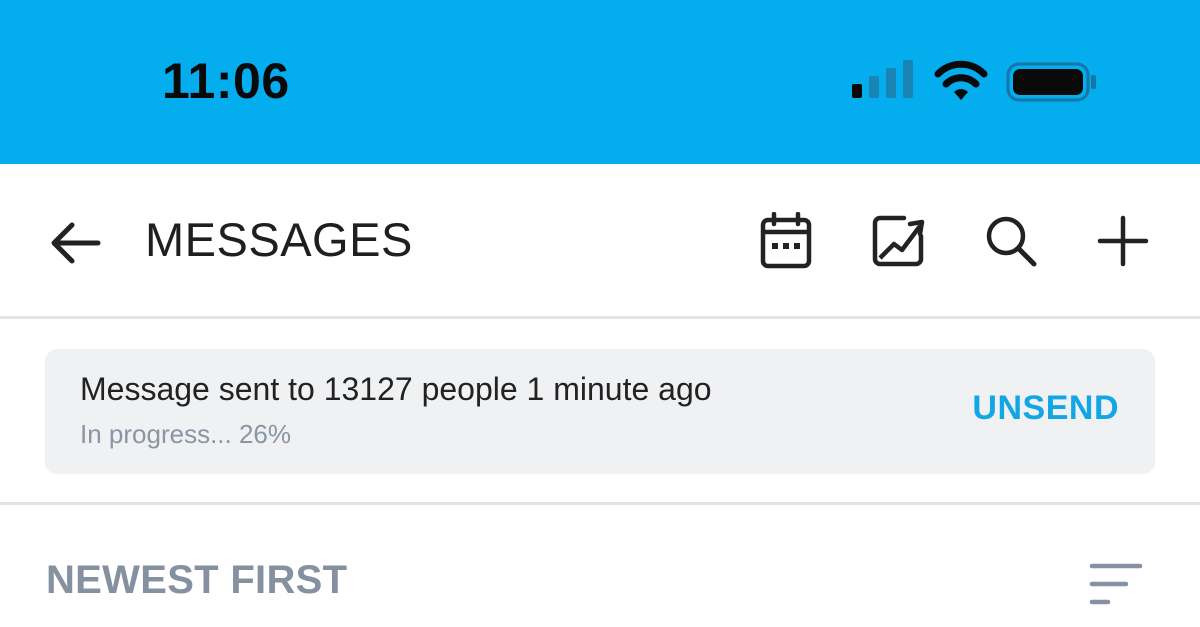  I want to click on back-arrow-icon, so click(74, 243).